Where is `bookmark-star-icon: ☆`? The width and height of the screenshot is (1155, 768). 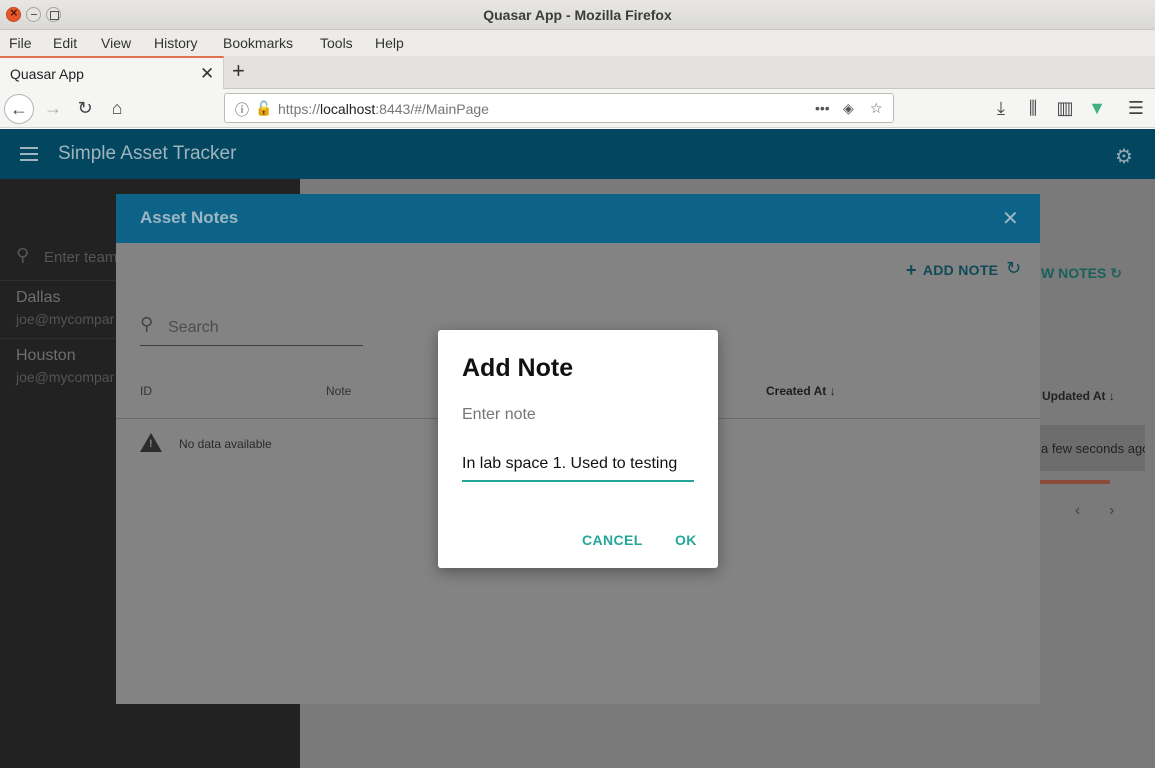 bookmark-star-icon: ☆ is located at coordinates (876, 108).